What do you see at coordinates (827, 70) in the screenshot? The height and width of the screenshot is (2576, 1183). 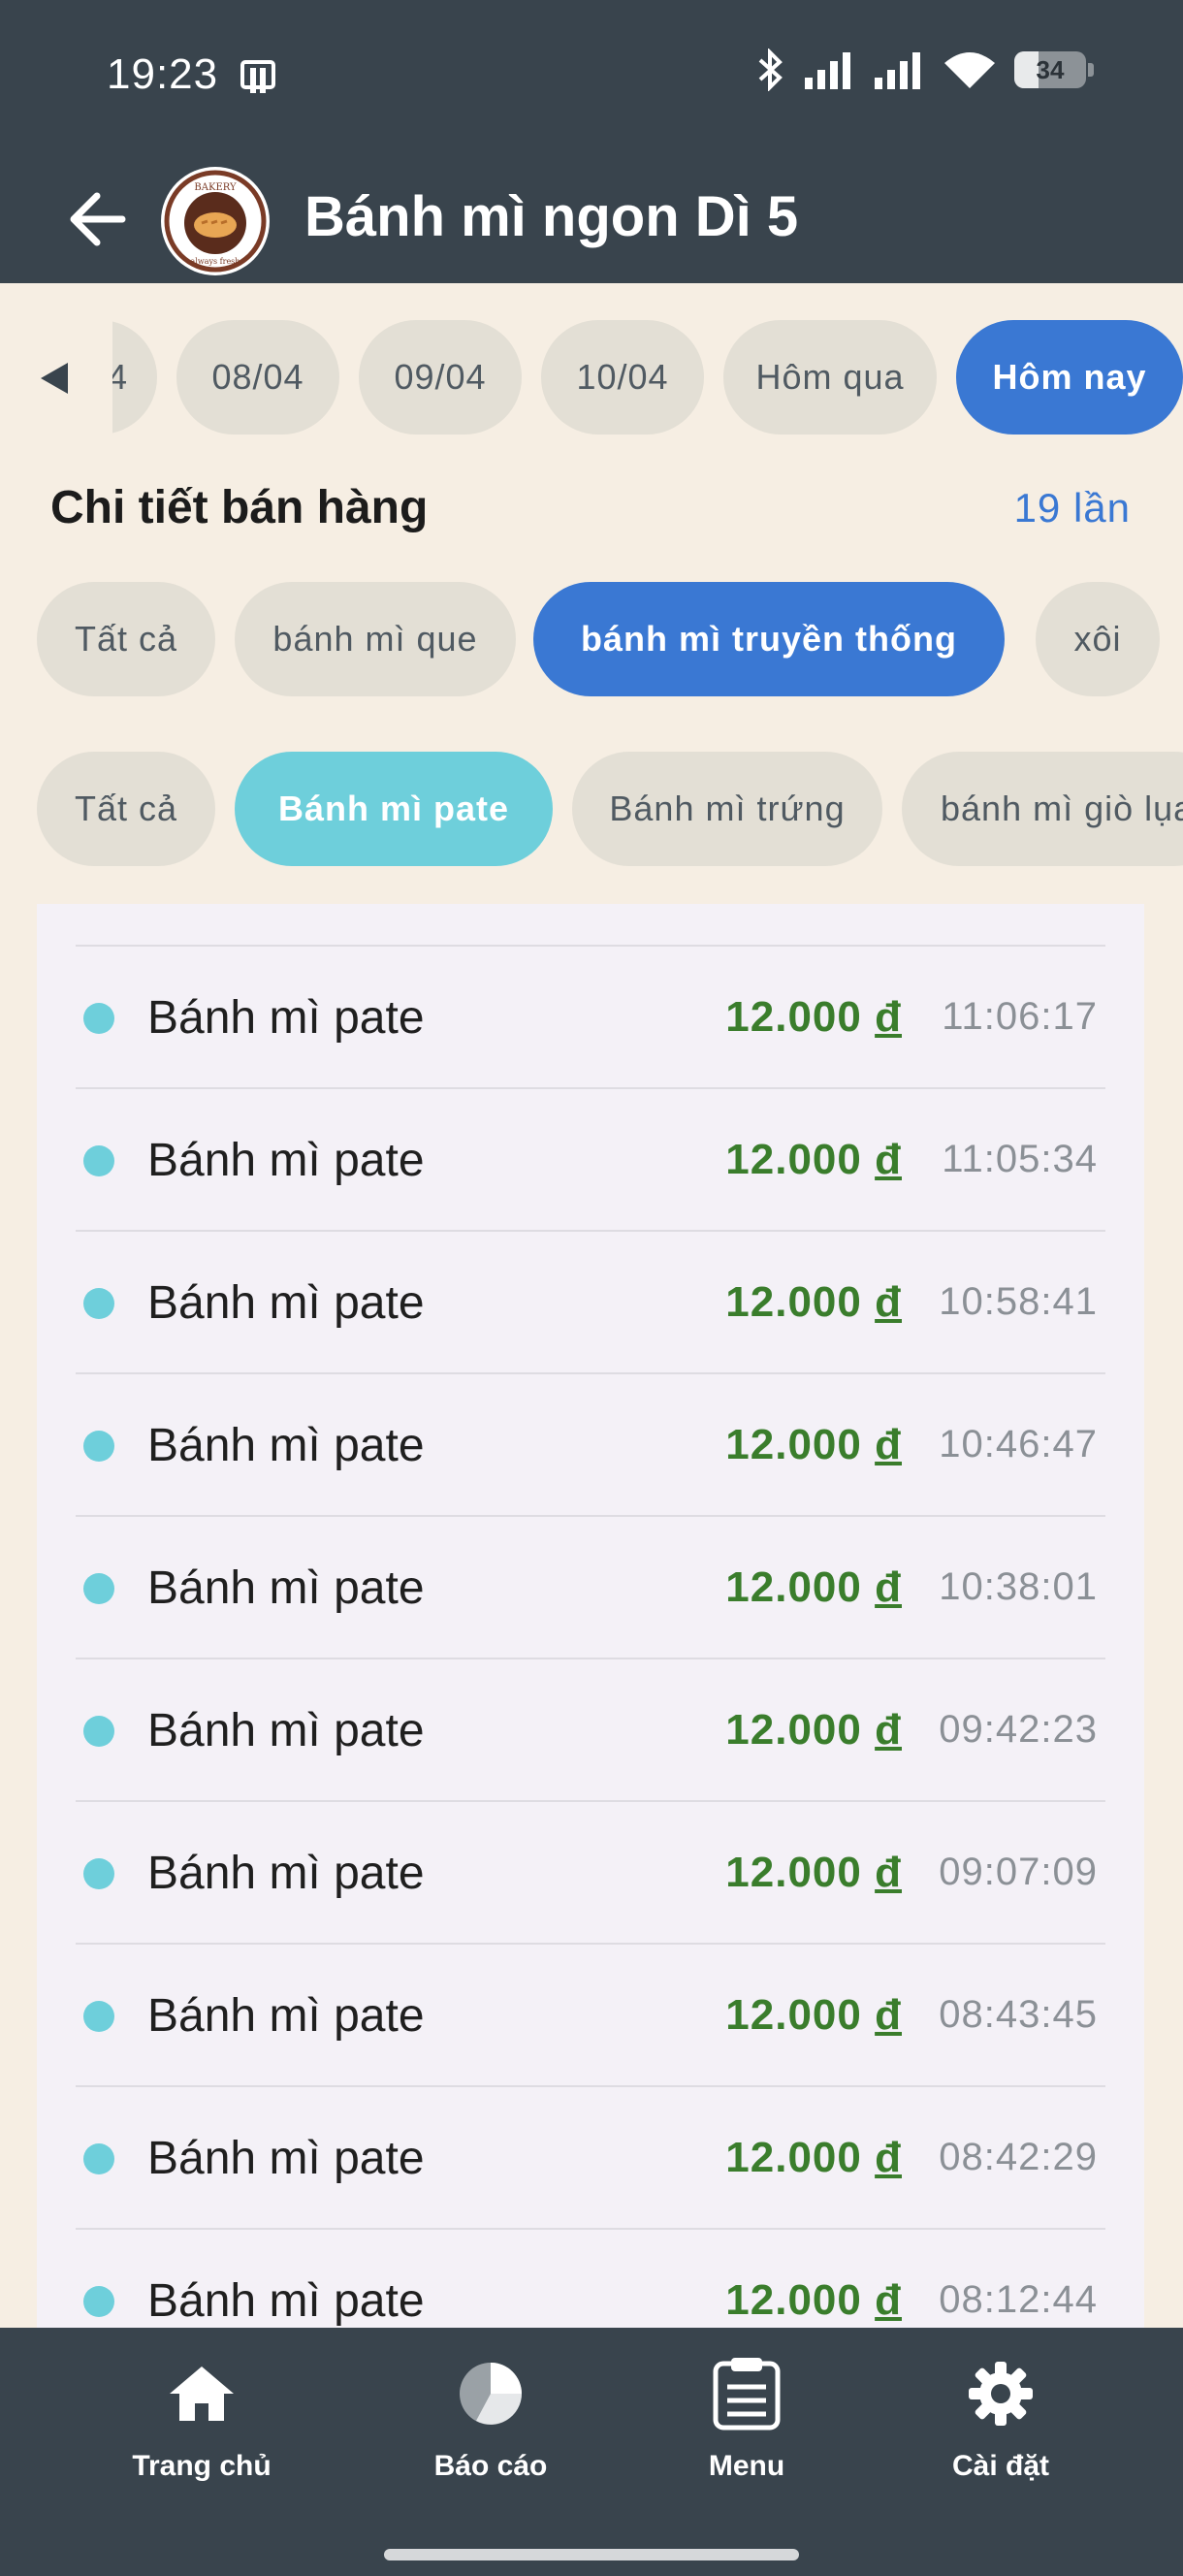 I see `signal-icon` at bounding box center [827, 70].